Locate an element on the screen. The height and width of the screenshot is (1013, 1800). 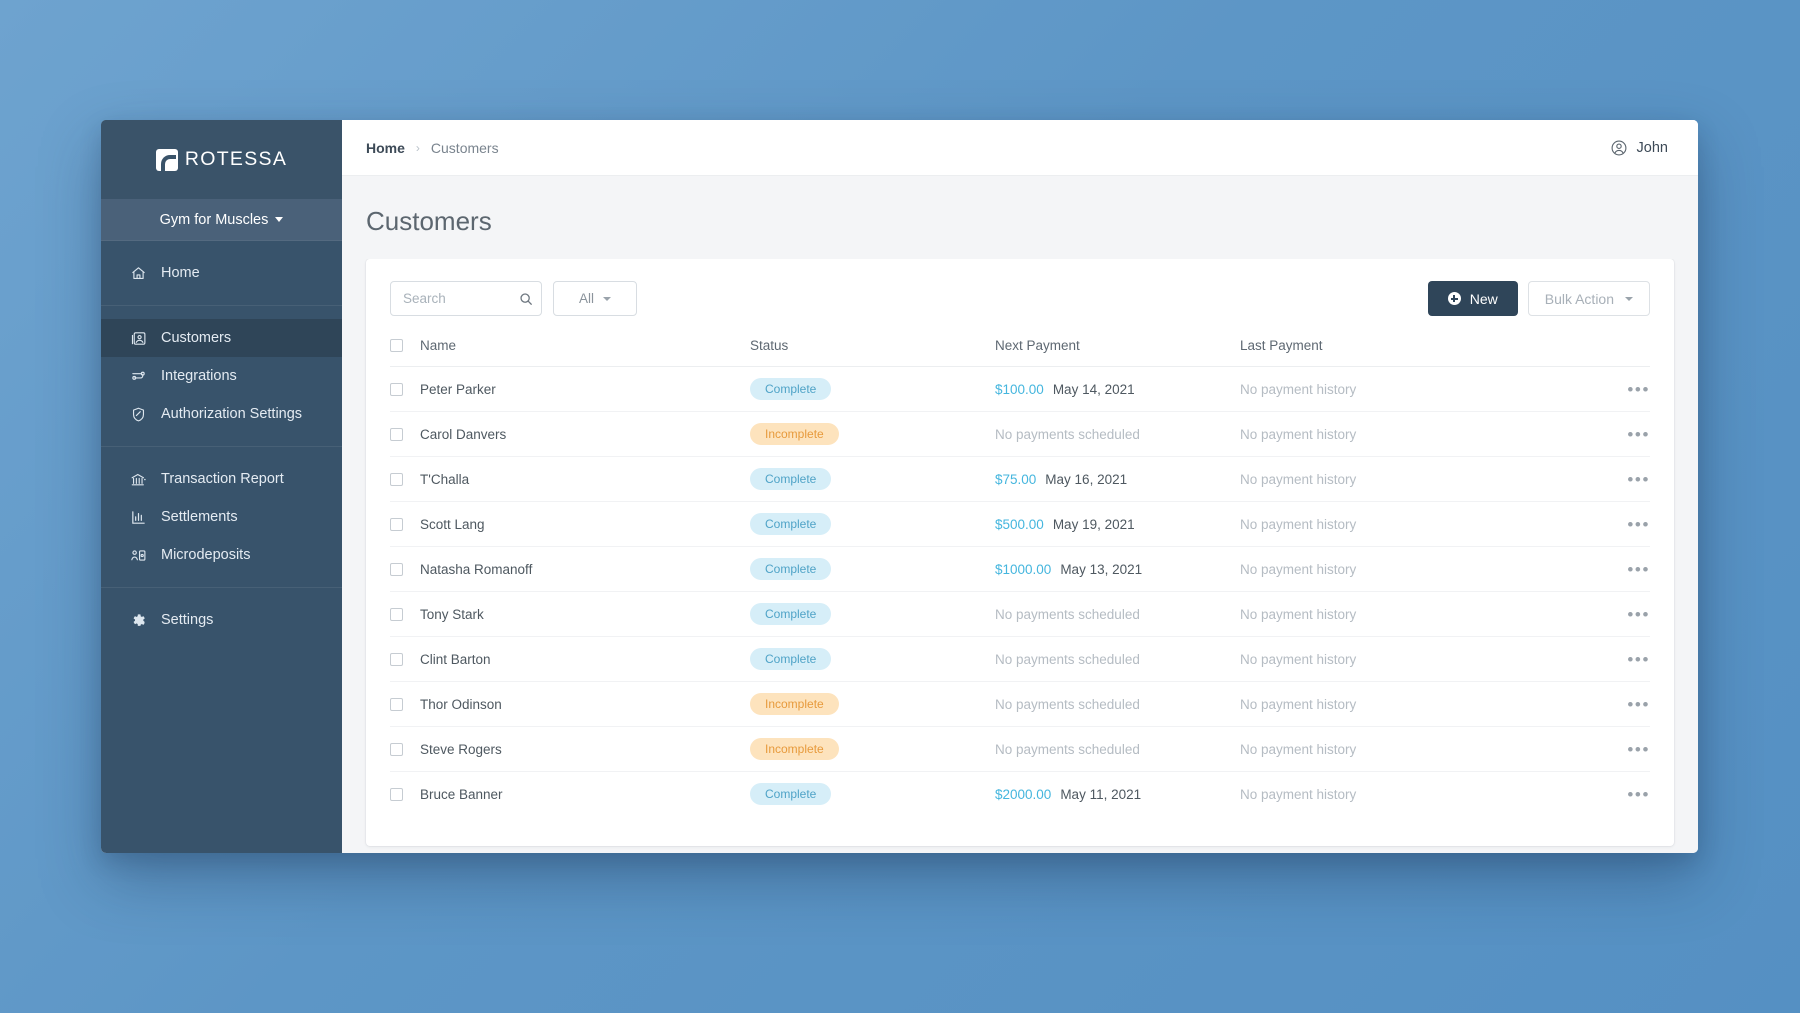
bulk-action-dropdown: Bulk Action is located at coordinates (1588, 298).